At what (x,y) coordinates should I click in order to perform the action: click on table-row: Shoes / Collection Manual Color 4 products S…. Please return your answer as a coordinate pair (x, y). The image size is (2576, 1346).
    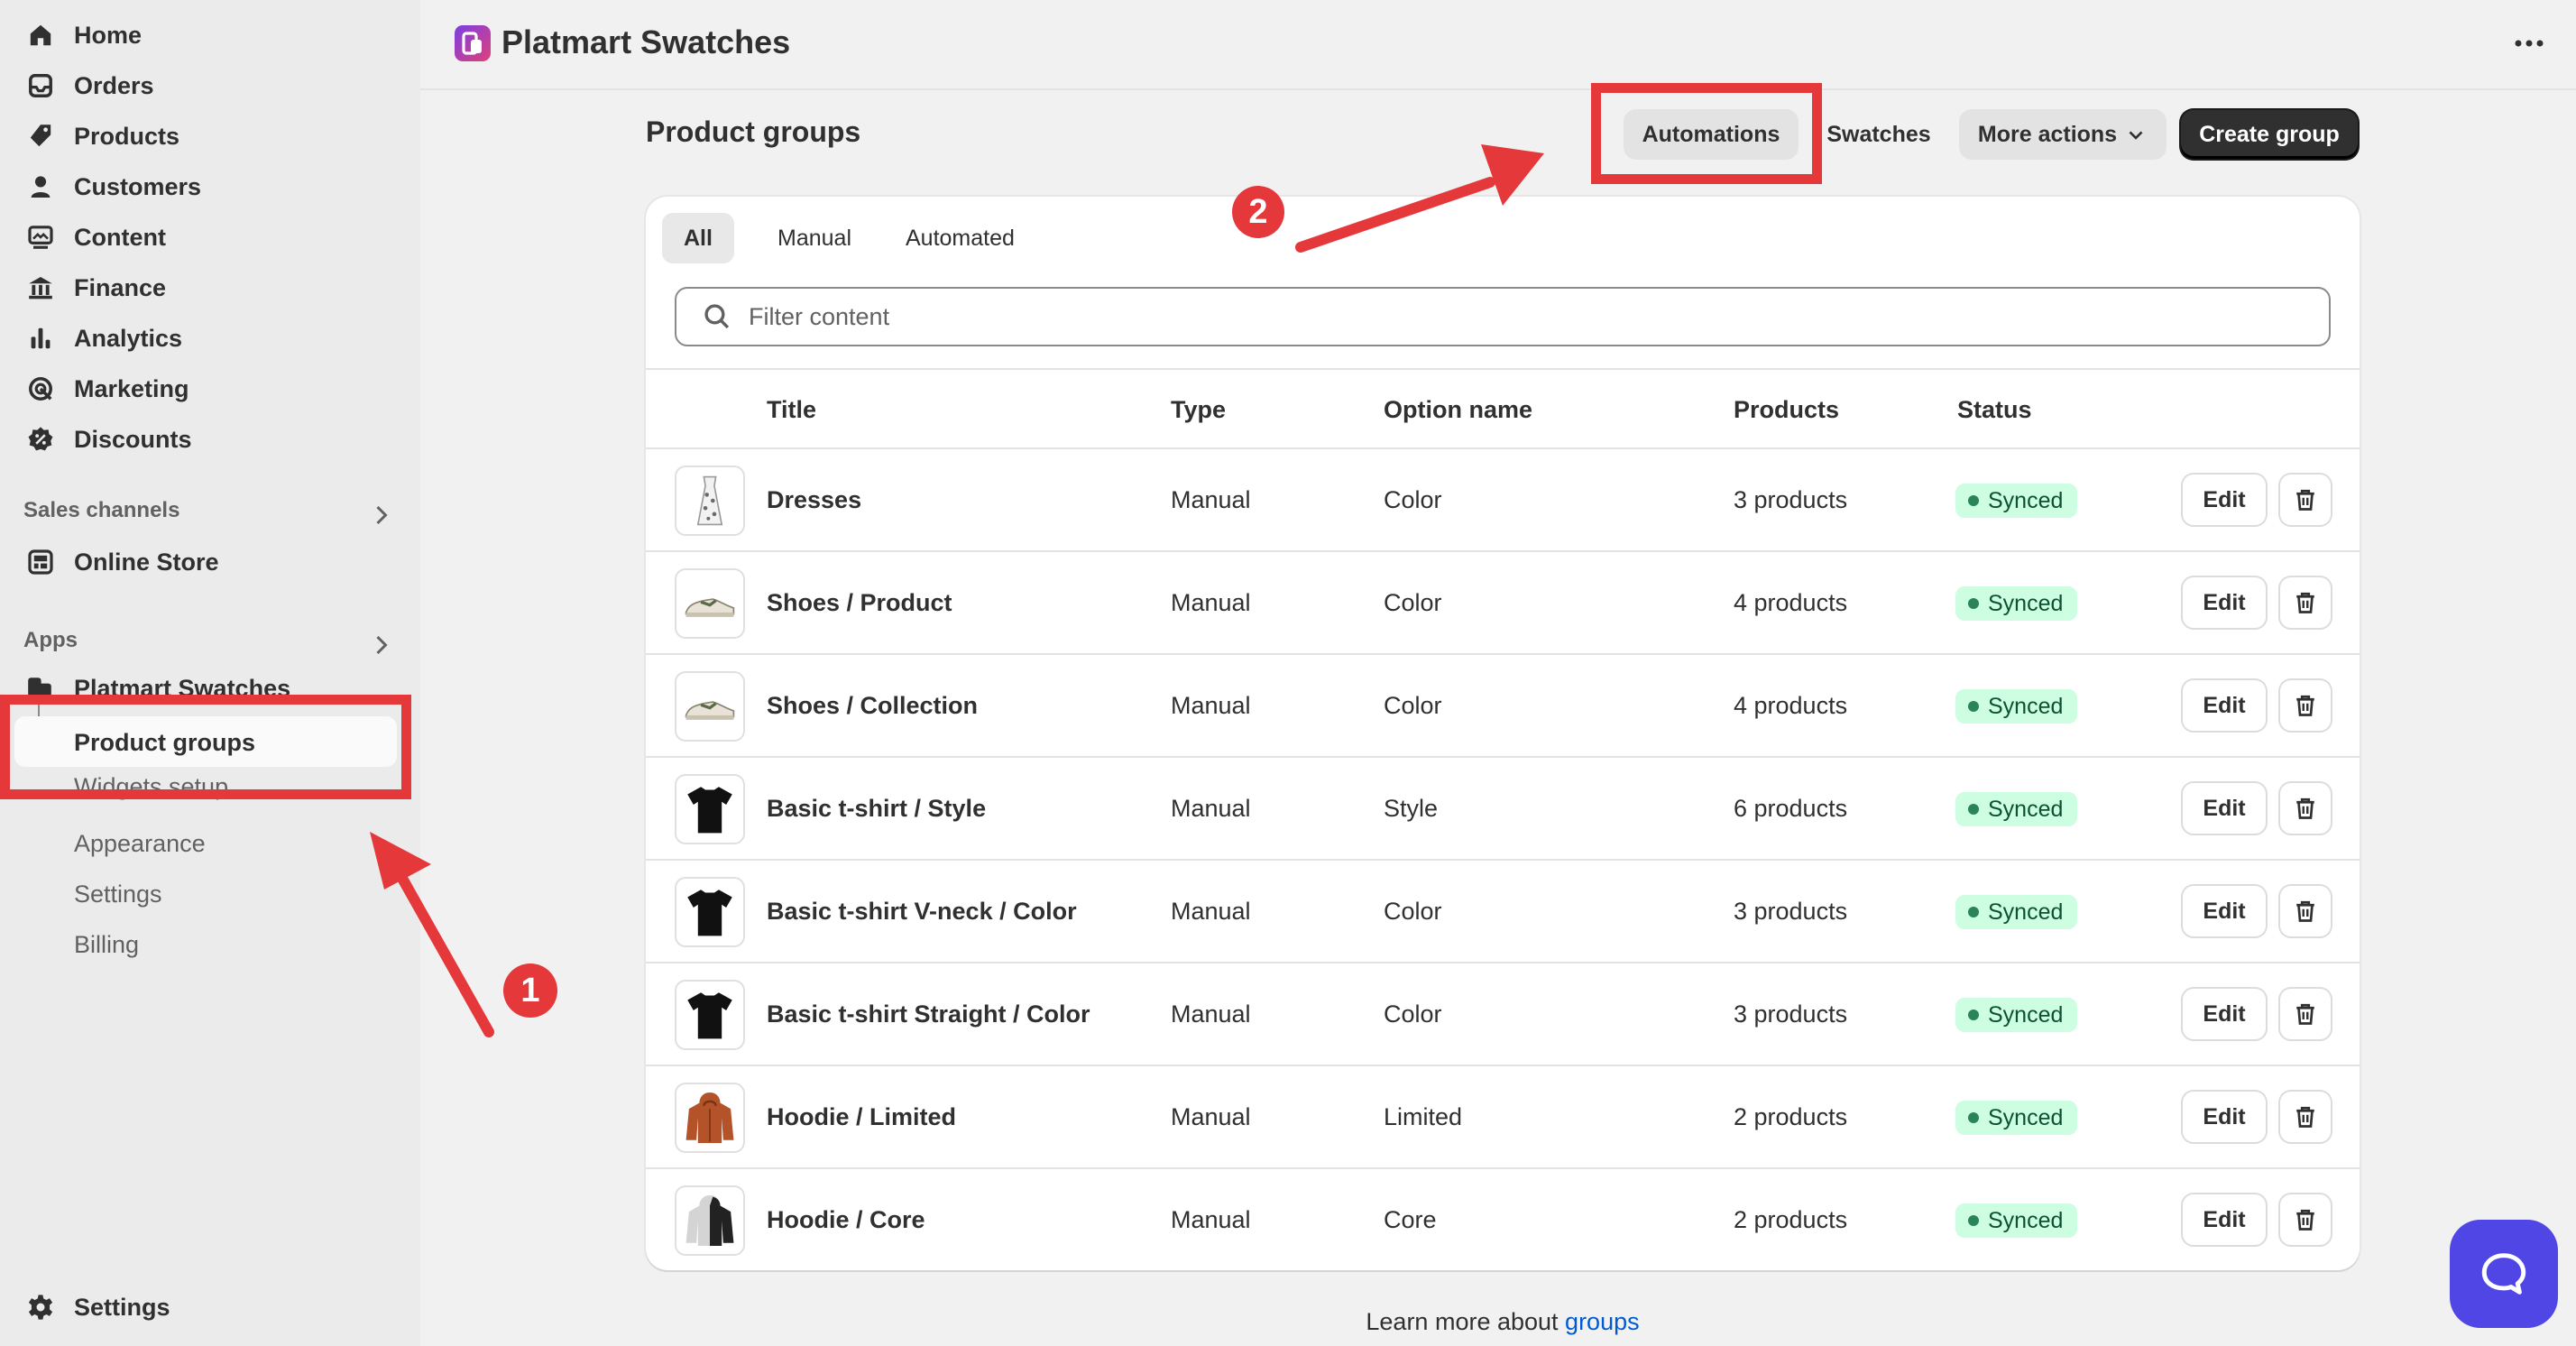
    Looking at the image, I should click on (1503, 707).